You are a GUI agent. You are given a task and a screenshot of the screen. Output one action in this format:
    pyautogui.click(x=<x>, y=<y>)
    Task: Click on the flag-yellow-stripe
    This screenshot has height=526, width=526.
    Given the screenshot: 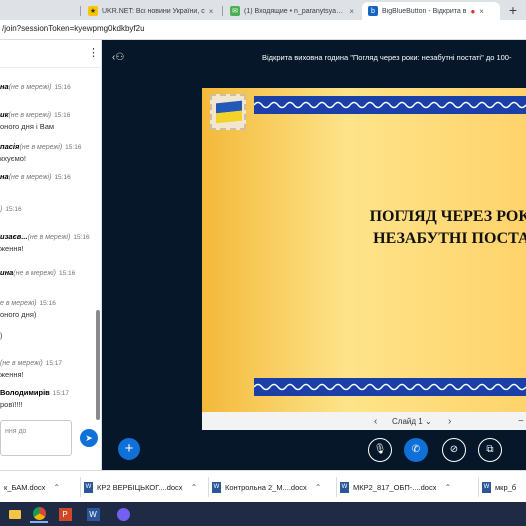 What is the action you would take?
    pyautogui.click(x=229, y=117)
    